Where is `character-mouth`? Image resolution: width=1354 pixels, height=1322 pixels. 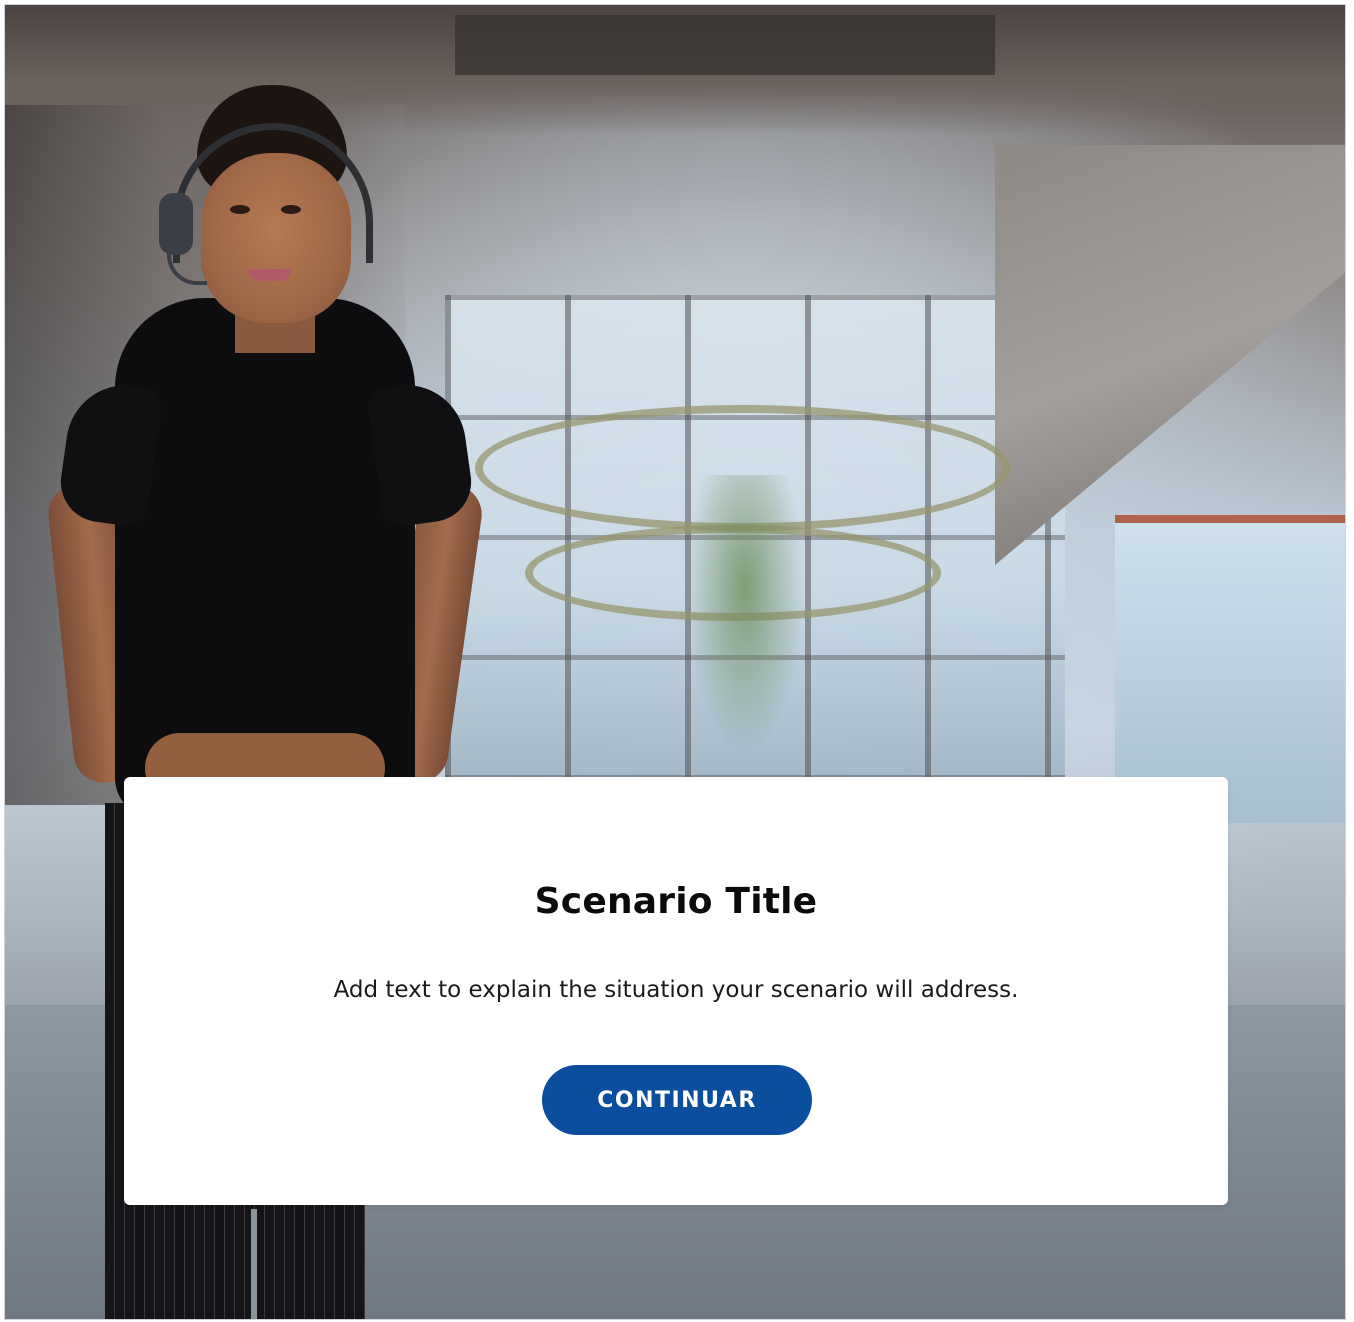 character-mouth is located at coordinates (269, 275).